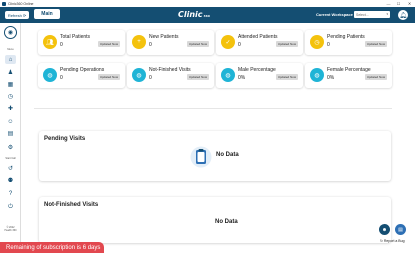  Describe the element at coordinates (10, 59) in the screenshot. I see `home-icon: ⌂` at that location.